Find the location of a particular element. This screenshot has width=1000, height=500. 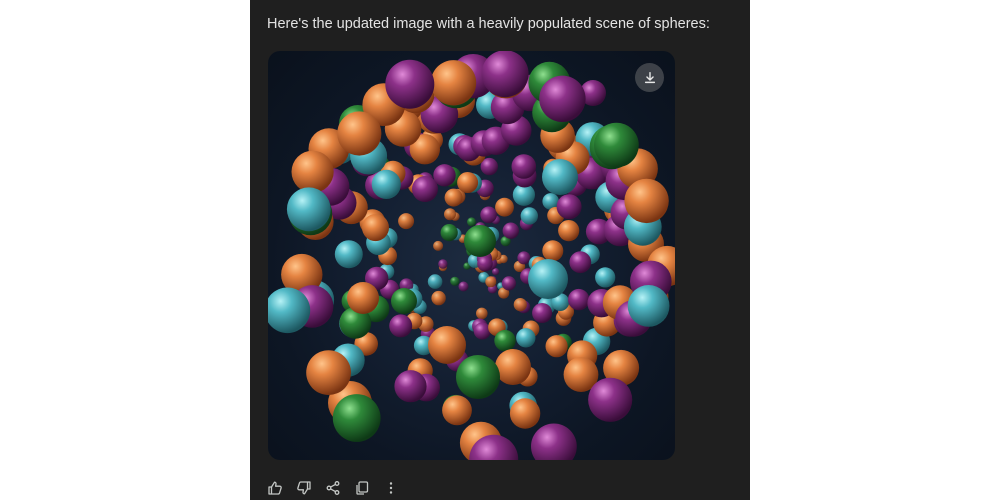

more-options-button is located at coordinates (391, 488).